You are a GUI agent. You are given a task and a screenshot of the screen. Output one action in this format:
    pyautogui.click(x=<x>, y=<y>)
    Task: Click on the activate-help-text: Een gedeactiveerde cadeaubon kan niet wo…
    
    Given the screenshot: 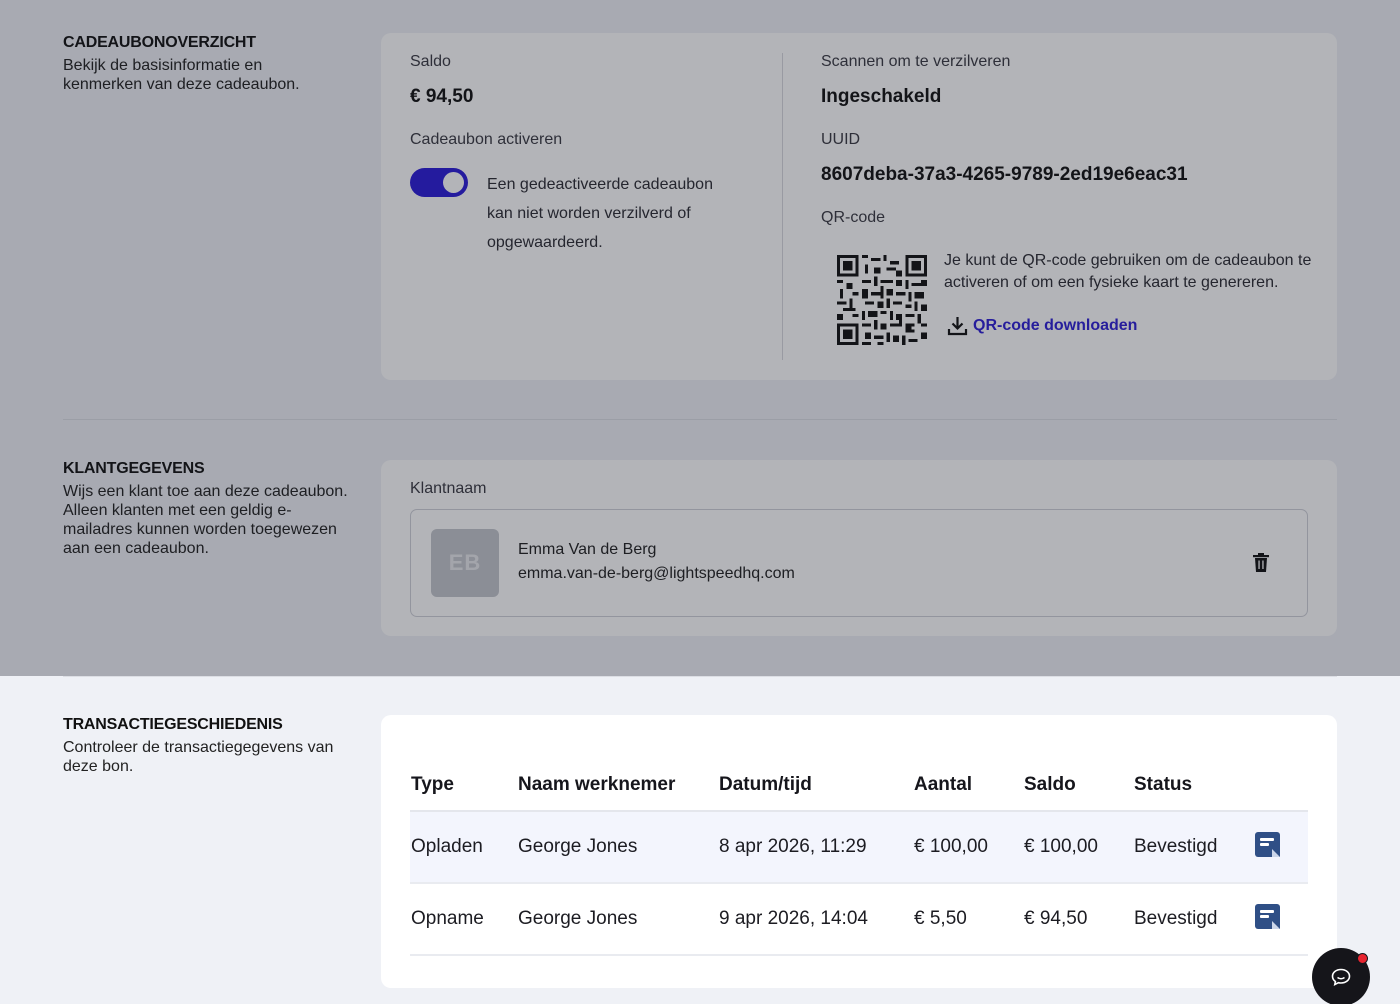 What is the action you would take?
    pyautogui.click(x=600, y=213)
    